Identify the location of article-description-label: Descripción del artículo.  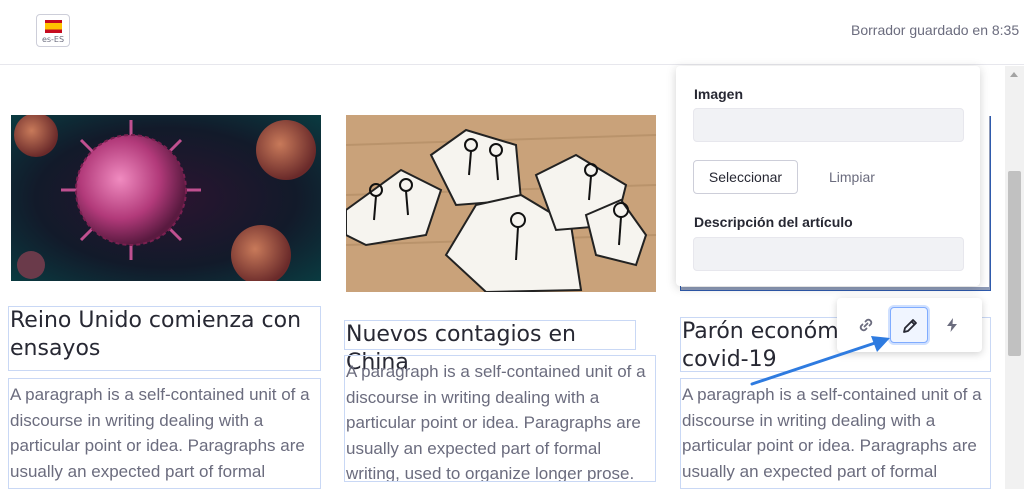
(773, 222).